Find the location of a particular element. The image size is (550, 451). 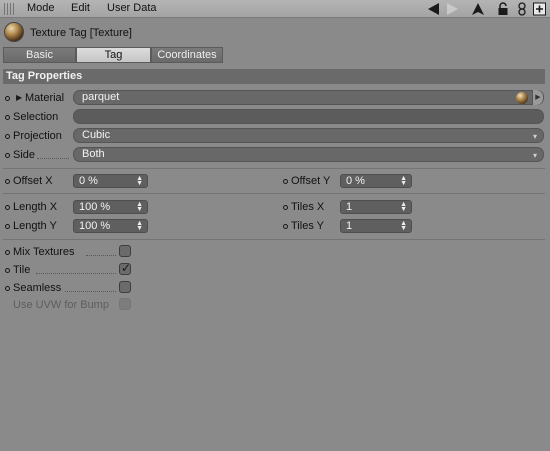

page-title: Texture Tag [Texture] is located at coordinates (81, 33).